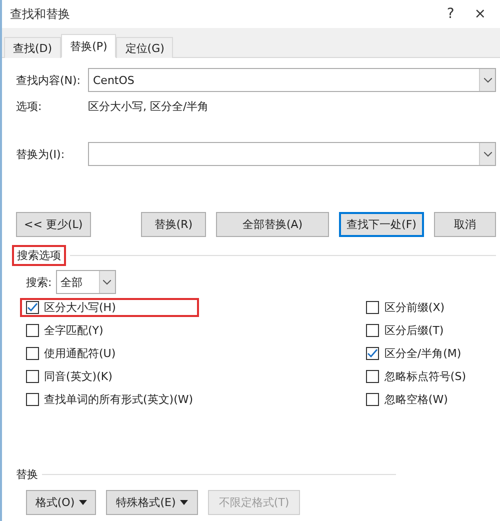 The image size is (500, 521). What do you see at coordinates (292, 154) in the screenshot?
I see `replace-field` at bounding box center [292, 154].